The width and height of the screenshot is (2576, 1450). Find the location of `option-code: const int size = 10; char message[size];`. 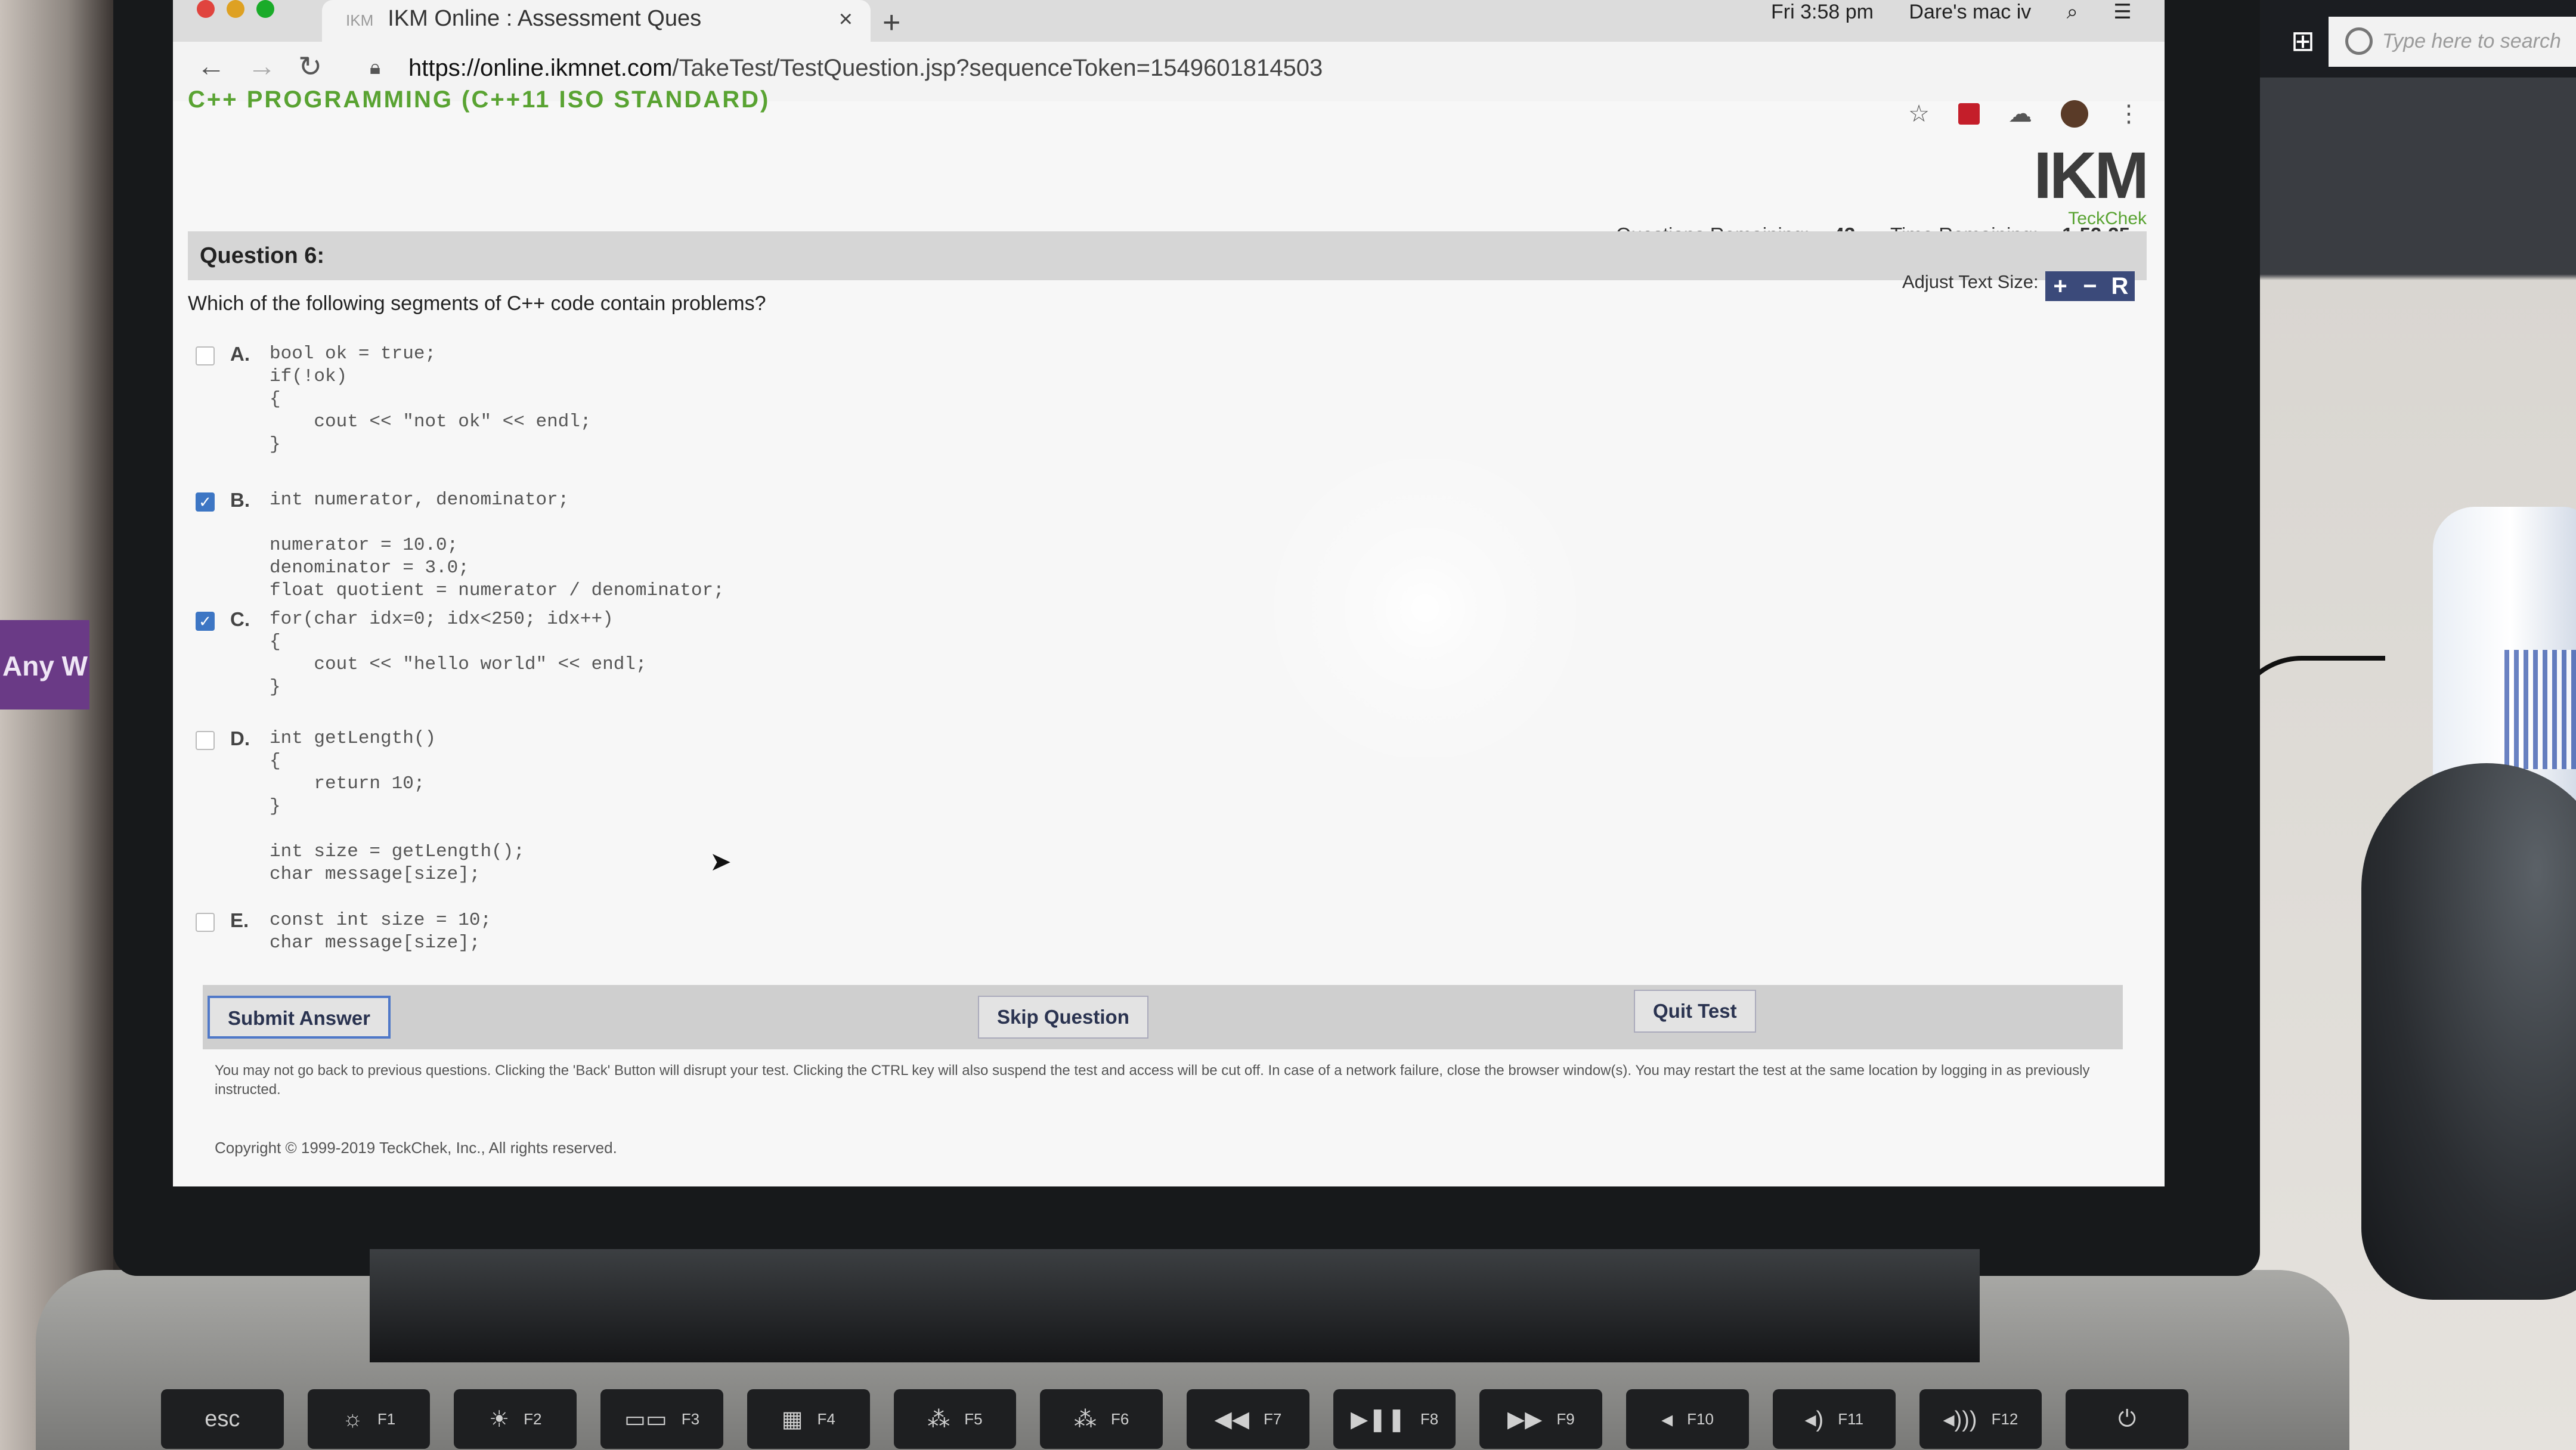

option-code: const int size = 10; char message[size]; is located at coordinates (381, 931).